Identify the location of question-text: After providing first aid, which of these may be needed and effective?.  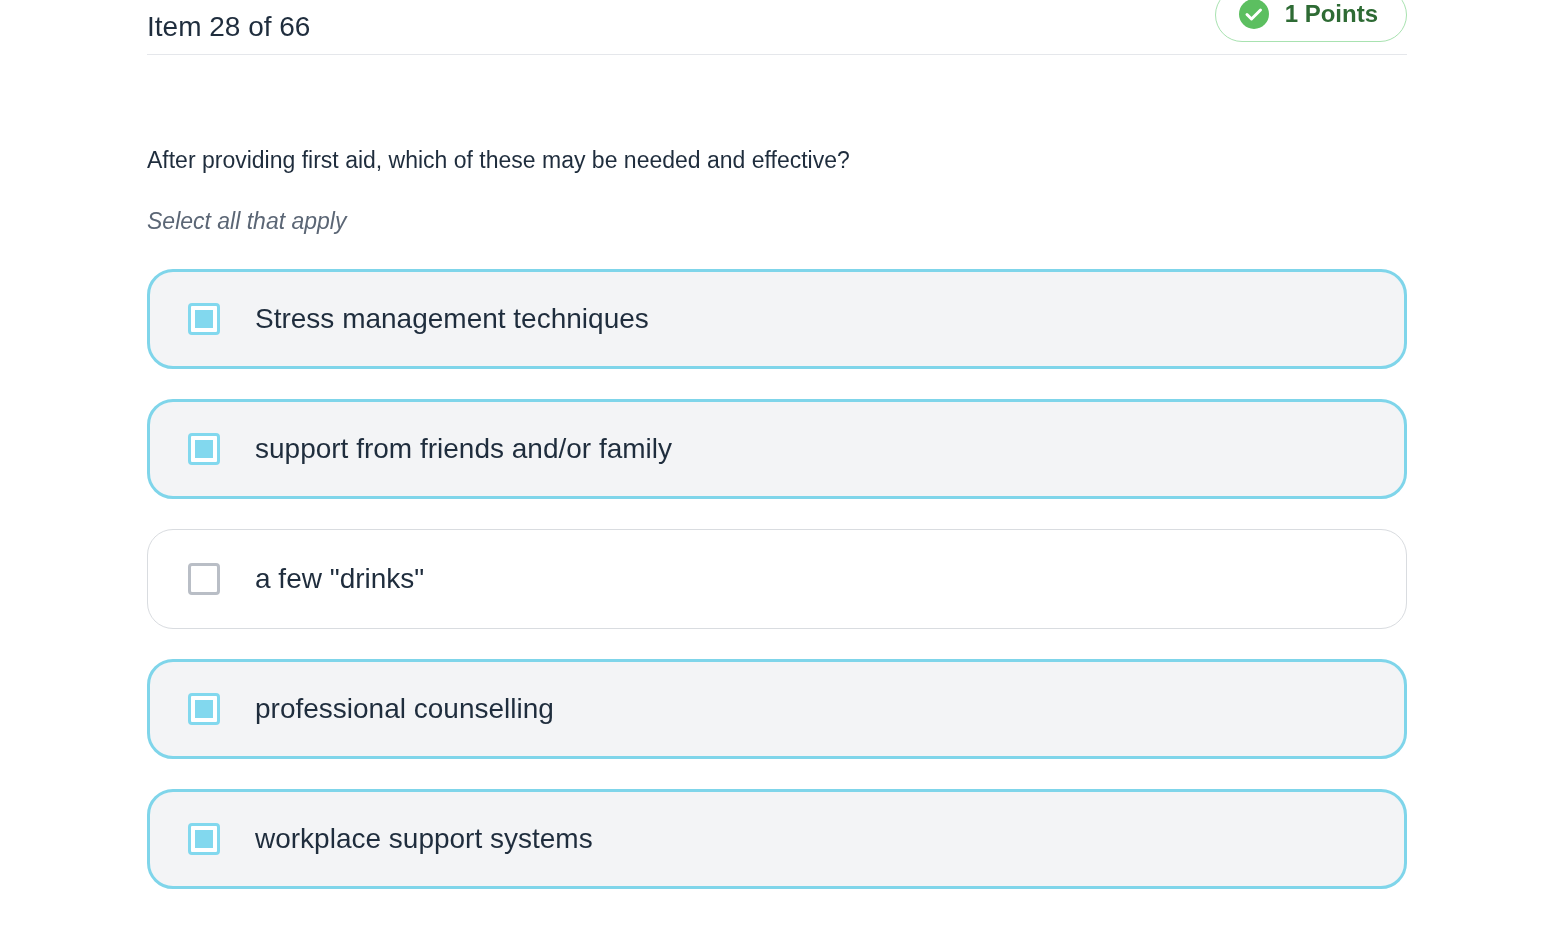
(499, 160).